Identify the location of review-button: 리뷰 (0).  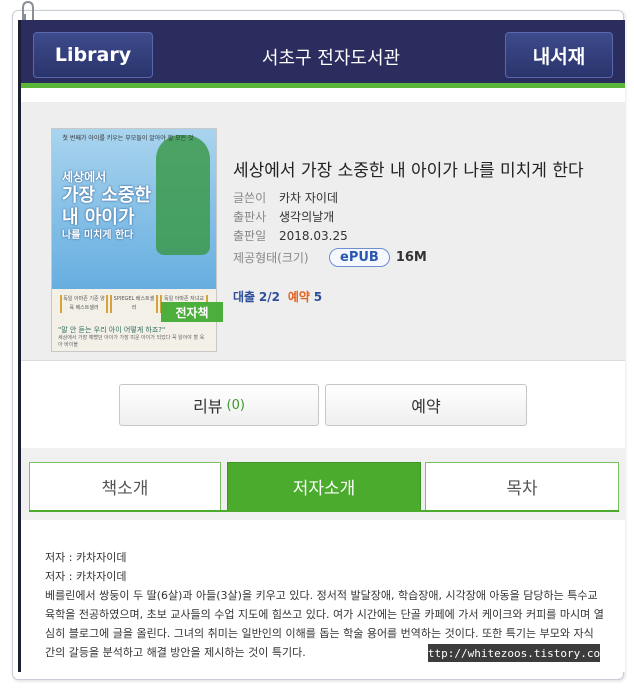
(219, 405).